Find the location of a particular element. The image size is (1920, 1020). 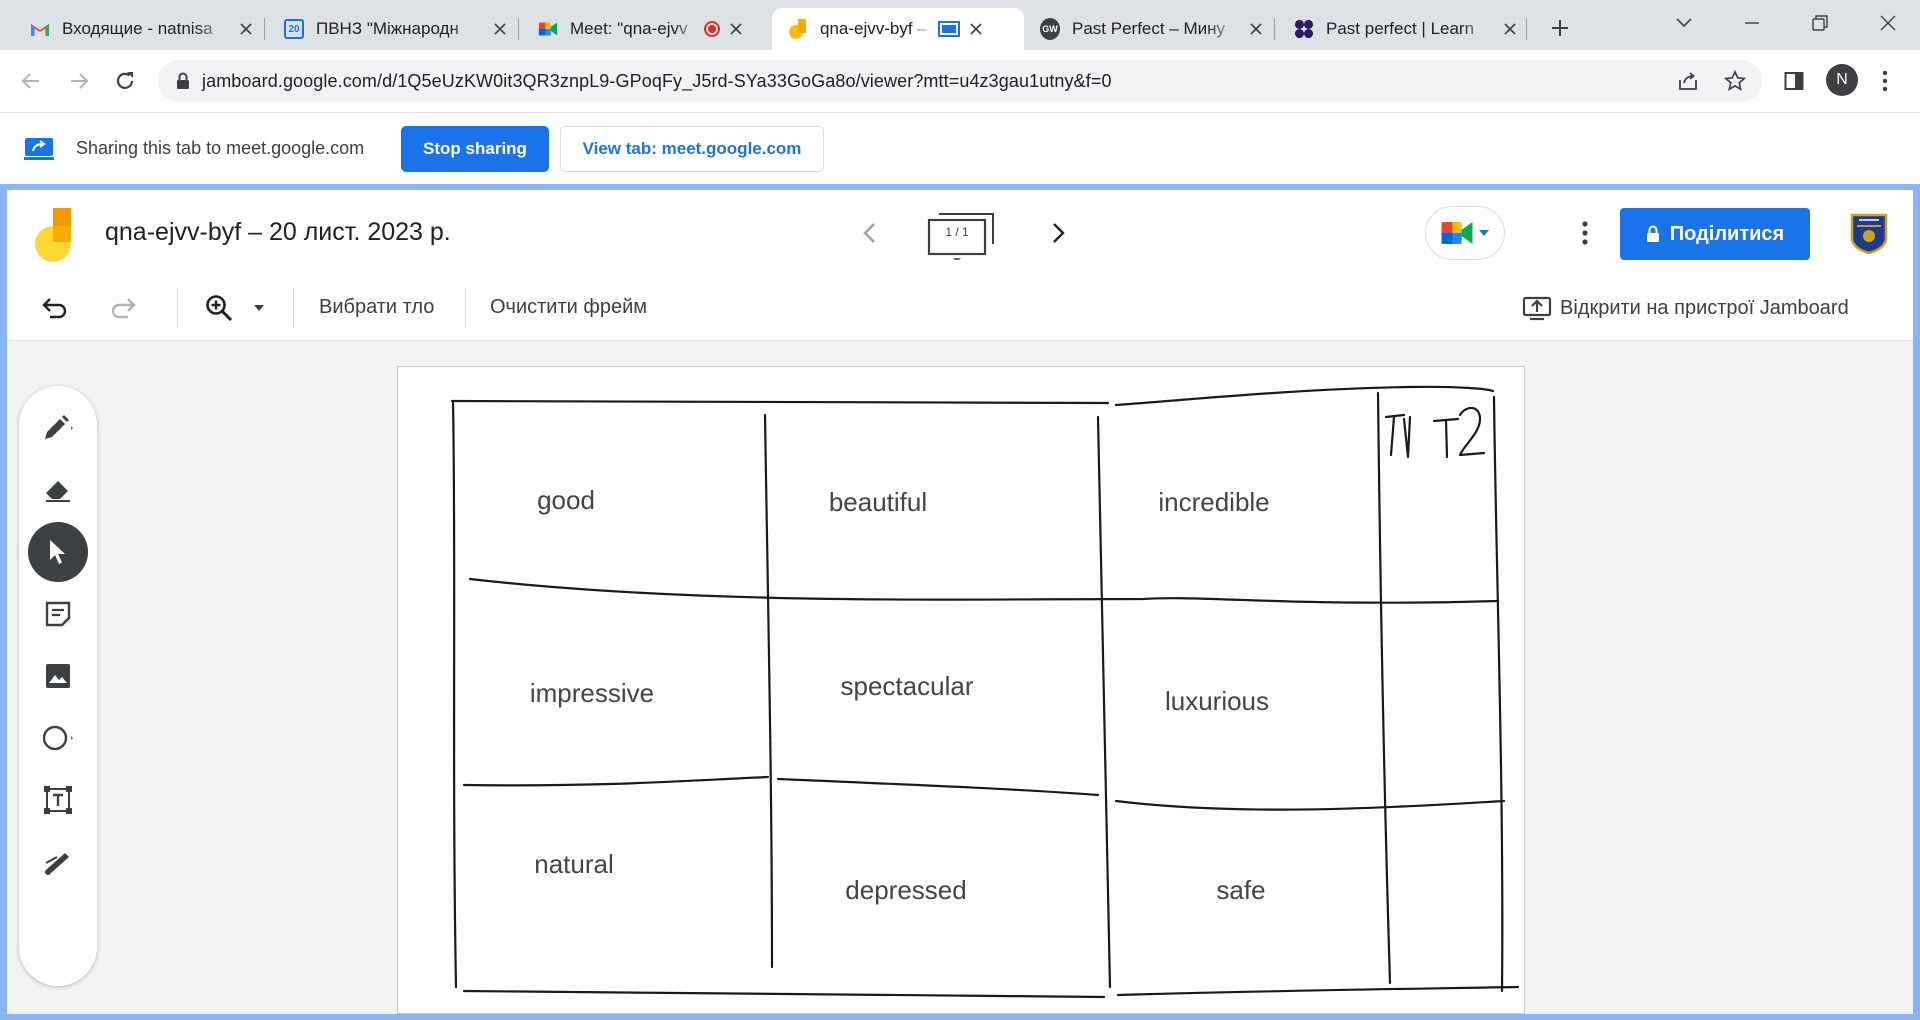

image-icon is located at coordinates (58, 676).